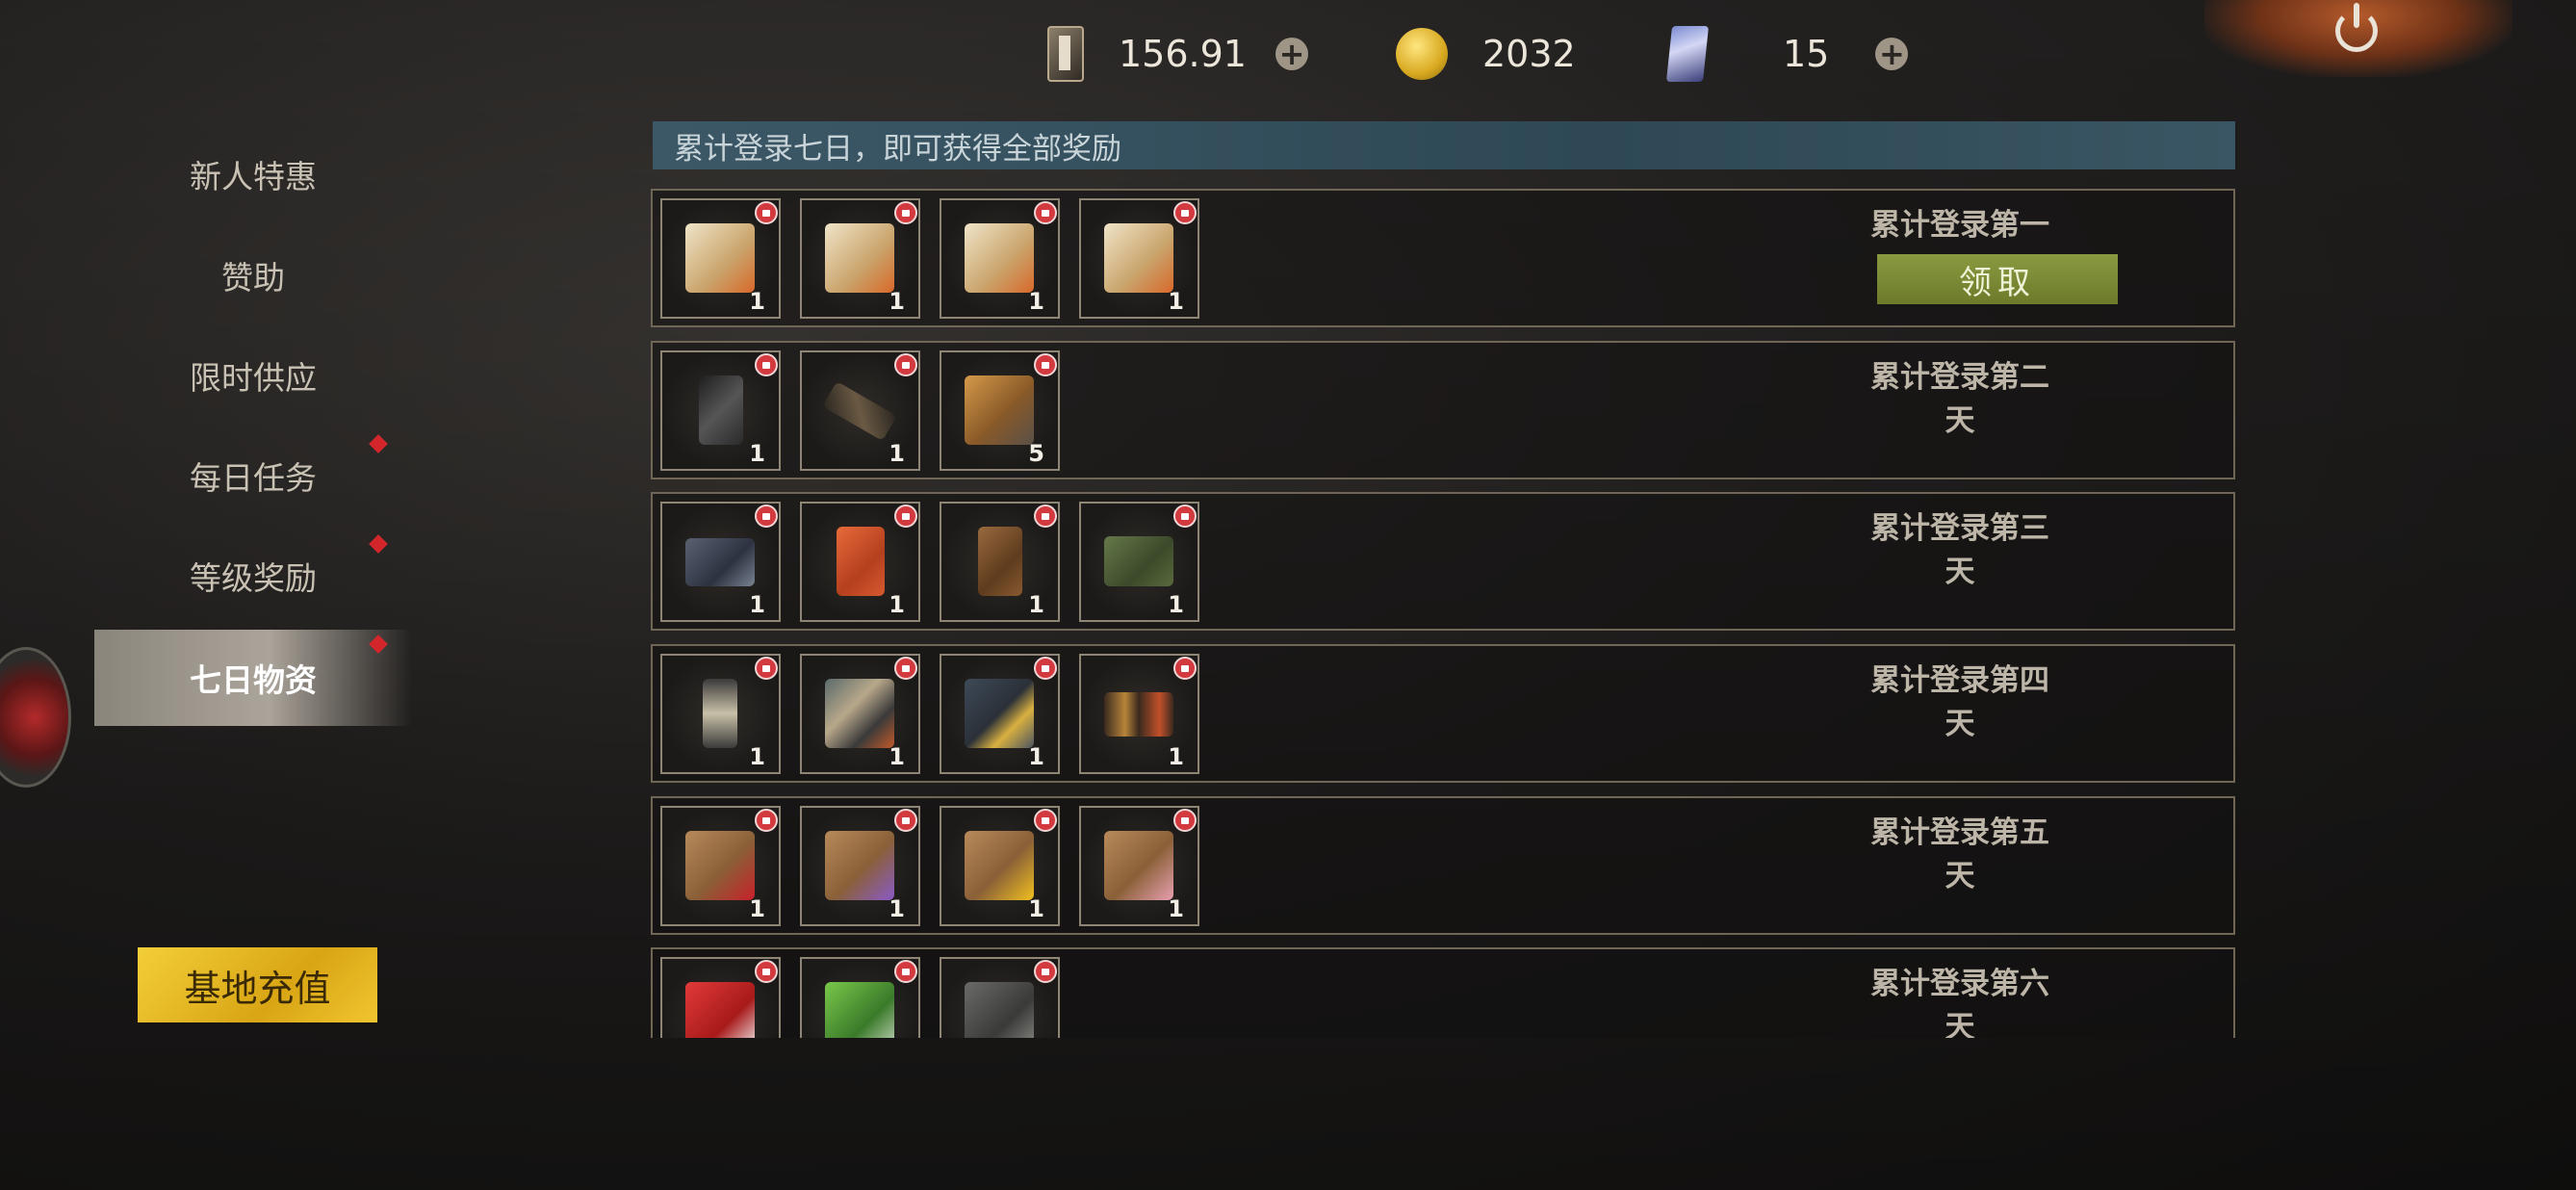 Image resolution: width=2576 pixels, height=1190 pixels. Describe the element at coordinates (1292, 54) in the screenshot. I see `add-premium-button: +` at that location.